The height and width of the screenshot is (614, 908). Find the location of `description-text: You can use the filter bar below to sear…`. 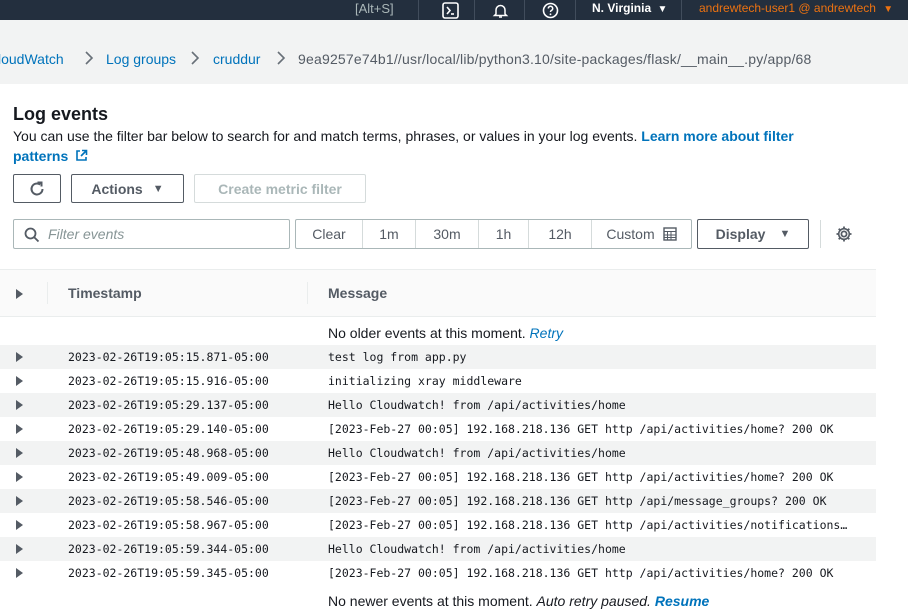

description-text: You can use the filter bar below to sear… is located at coordinates (325, 136).